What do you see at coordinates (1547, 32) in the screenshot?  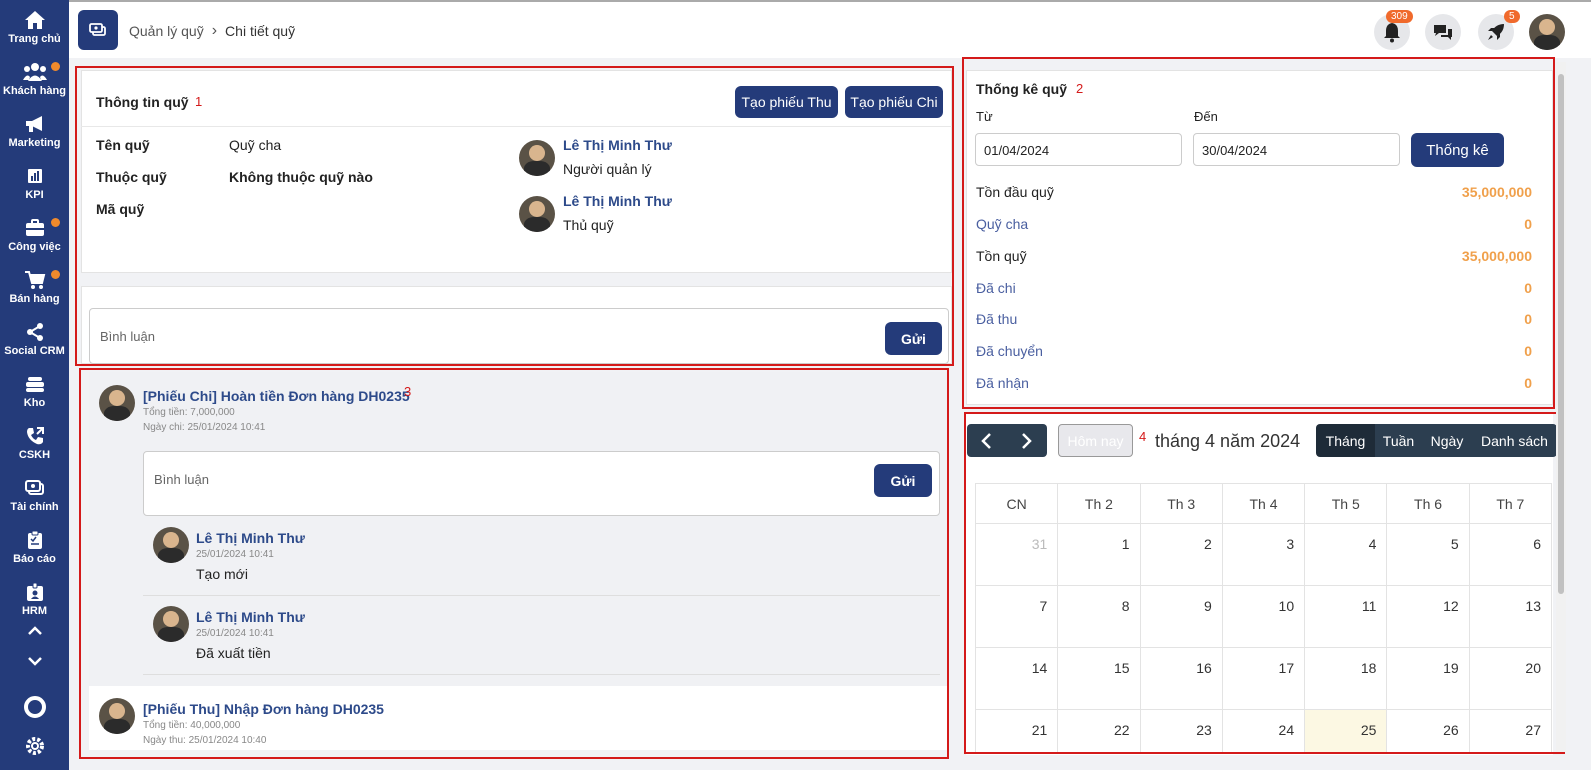 I see `user-avatar` at bounding box center [1547, 32].